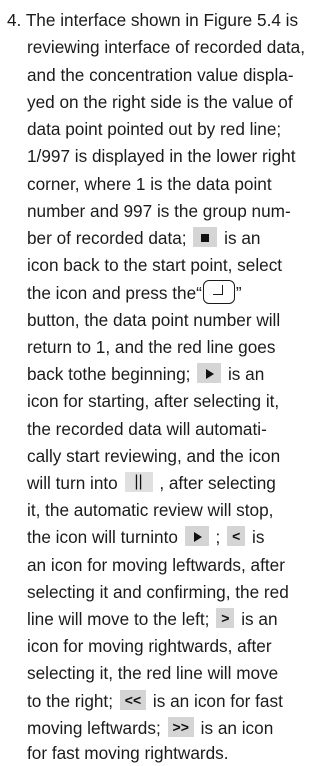 This screenshot has width=328, height=766. What do you see at coordinates (180, 727) in the screenshot?
I see `fast-right-icon: >>` at bounding box center [180, 727].